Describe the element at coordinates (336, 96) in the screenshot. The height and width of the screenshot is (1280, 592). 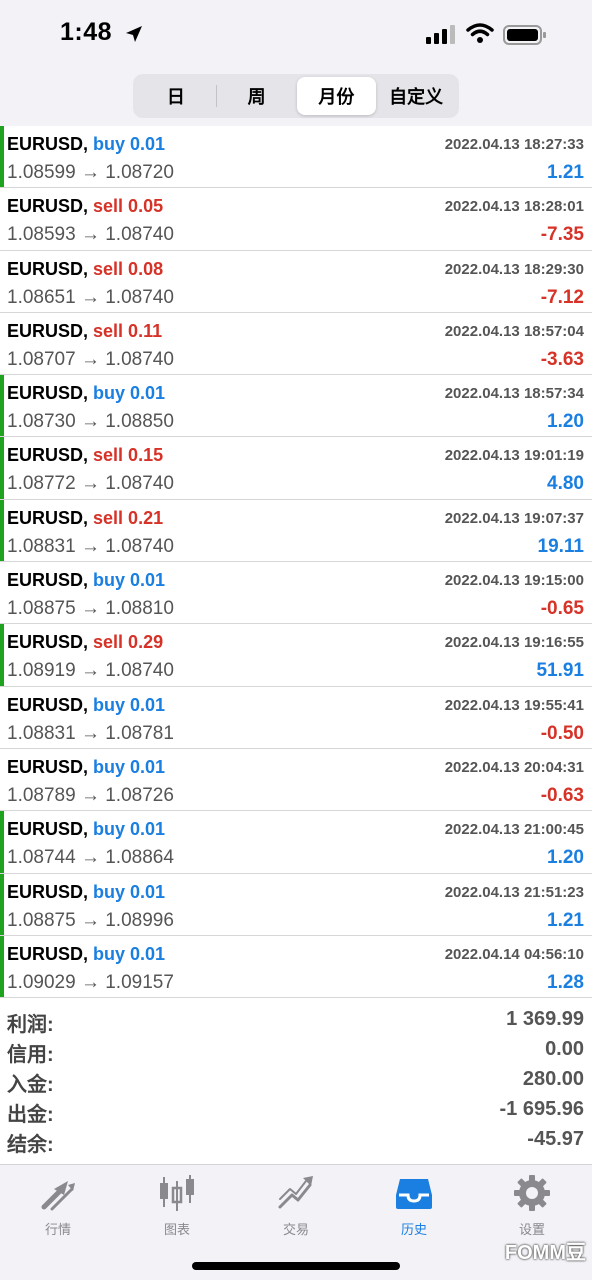
I see `segment-month: 月份` at that location.